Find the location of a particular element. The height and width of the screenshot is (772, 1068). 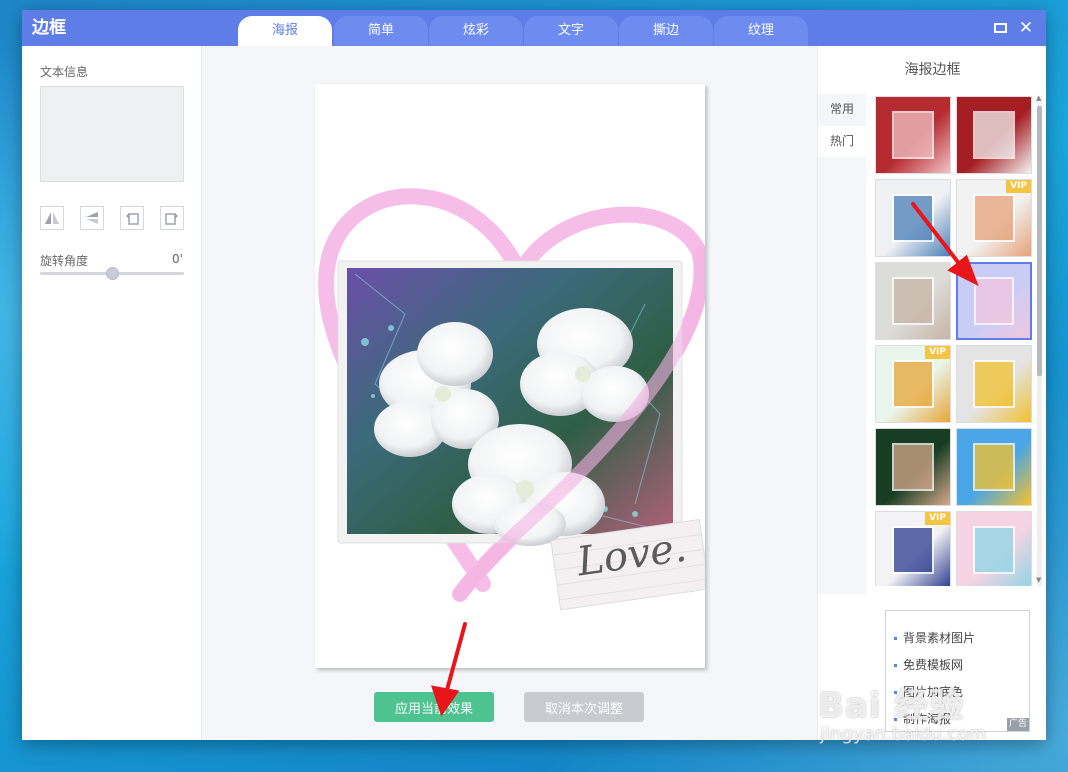

panel-title: 海报边框 is located at coordinates (932, 70).